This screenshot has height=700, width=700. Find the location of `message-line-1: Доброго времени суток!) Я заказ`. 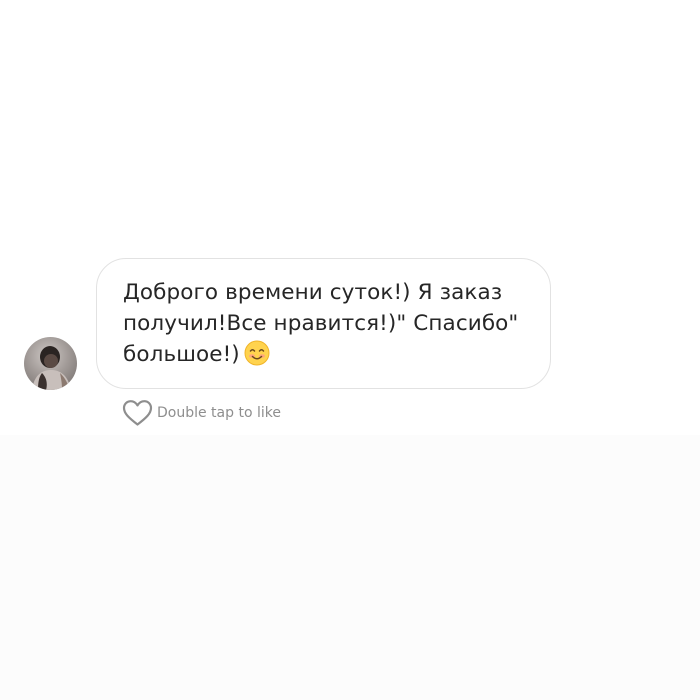

message-line-1: Доброго времени суток!) Я заказ is located at coordinates (313, 292).